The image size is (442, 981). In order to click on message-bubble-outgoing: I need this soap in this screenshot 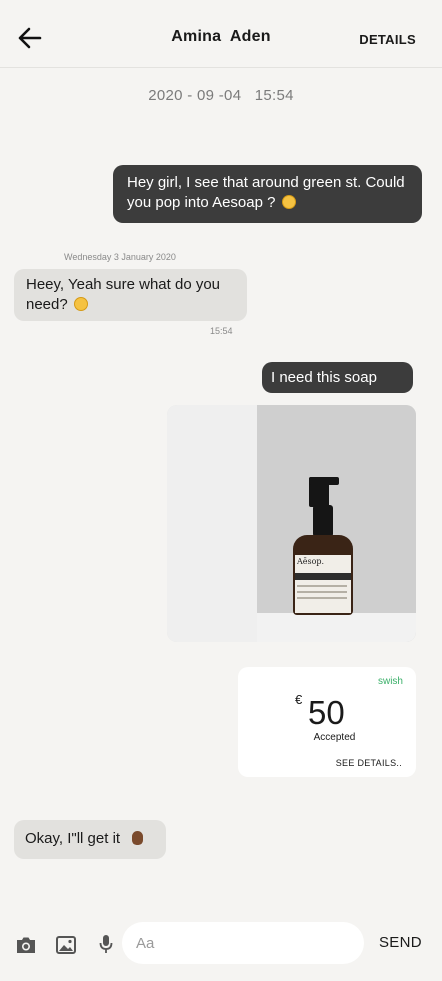, I will do `click(337, 377)`.